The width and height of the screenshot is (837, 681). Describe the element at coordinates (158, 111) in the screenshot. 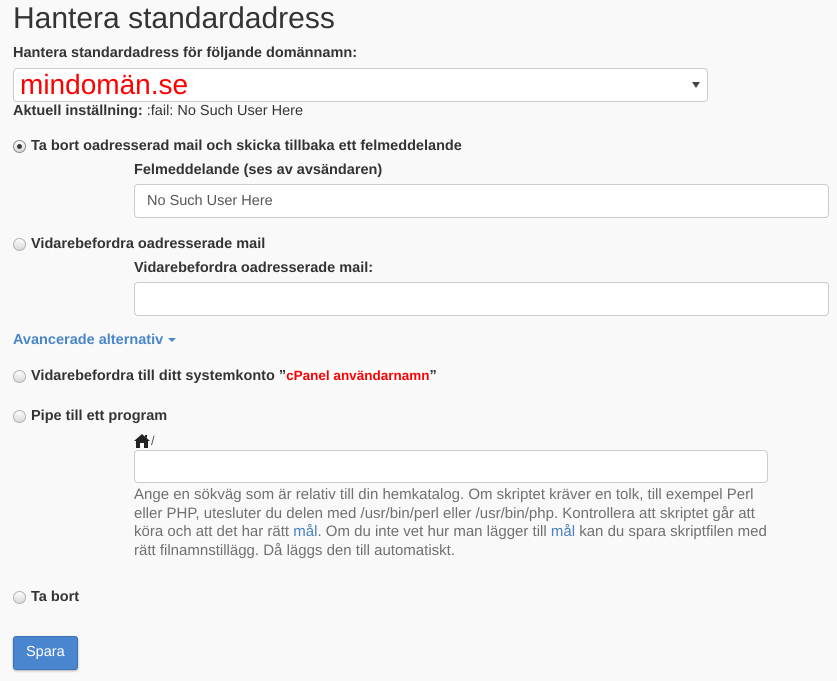

I see `current-setting-text: Aktuell inställning: :fail: No Such User Here` at that location.